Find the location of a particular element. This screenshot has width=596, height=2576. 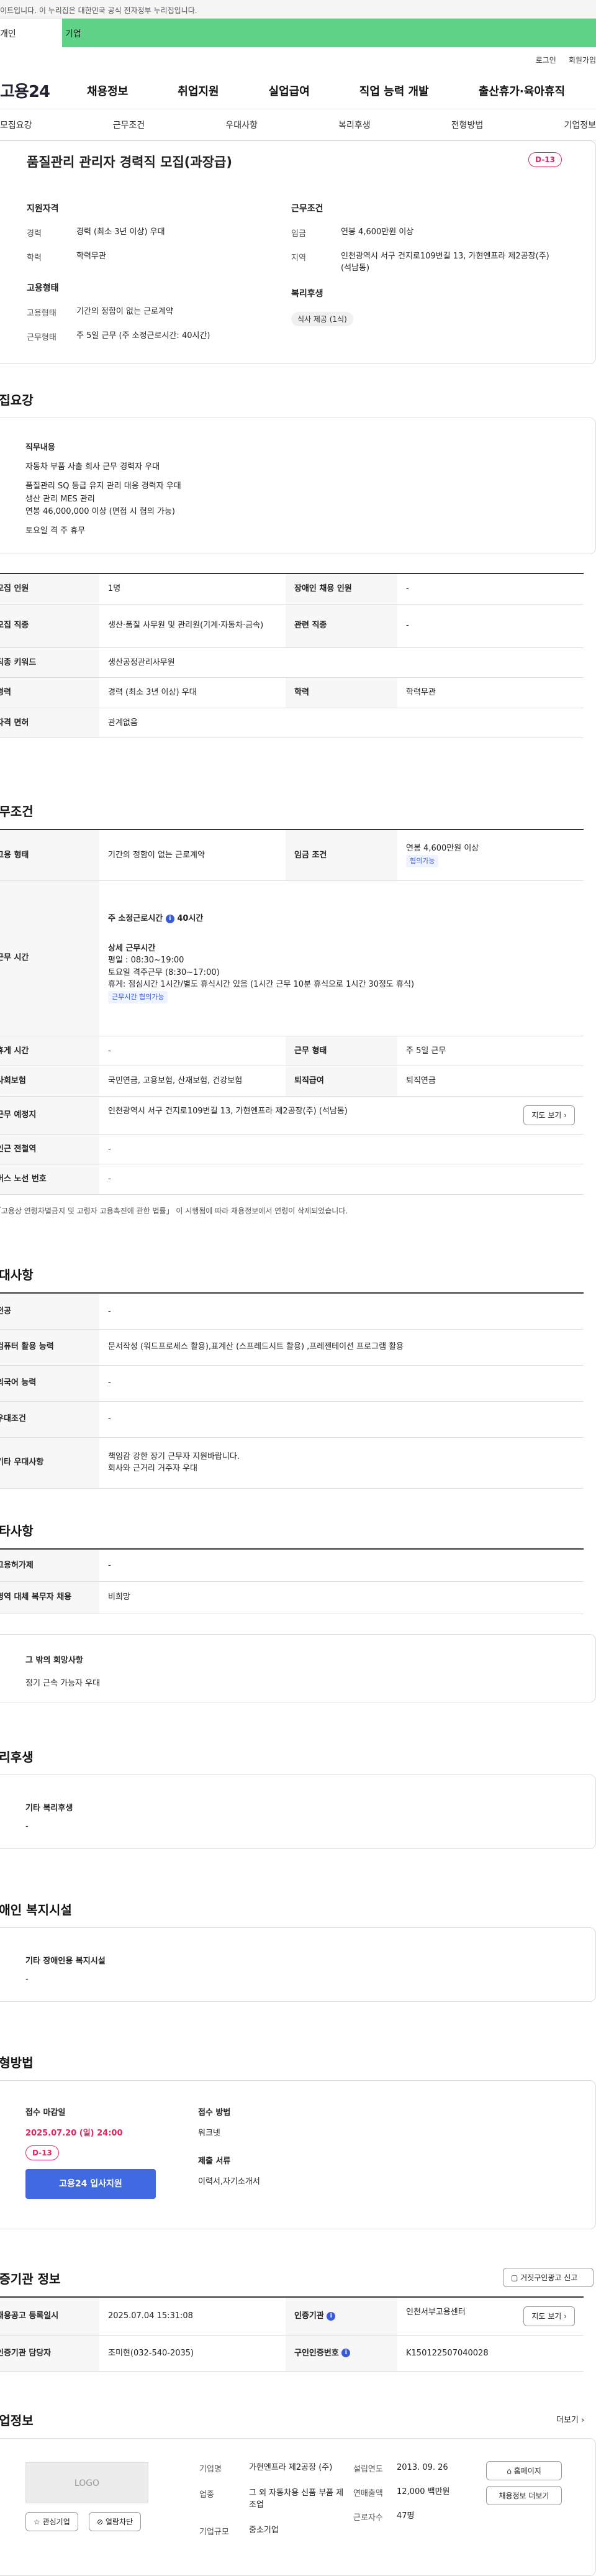

company-name-label: 기업명 is located at coordinates (210, 2469).